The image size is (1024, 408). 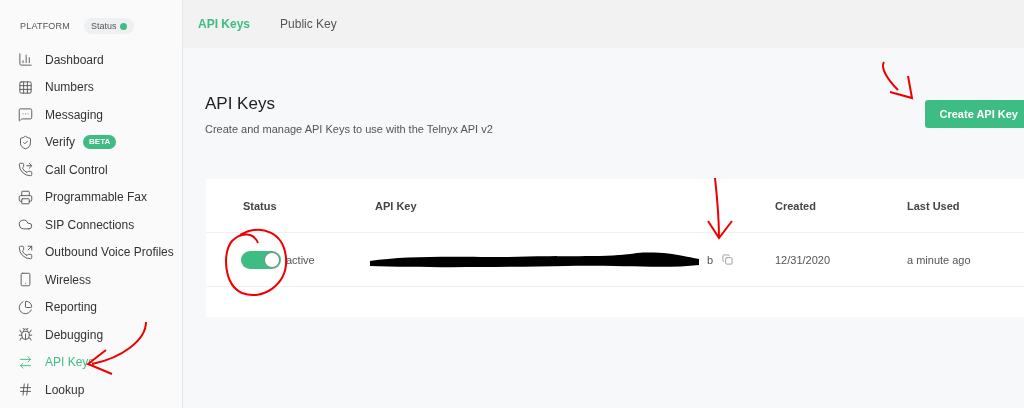 I want to click on sidebar-item: Numbers, so click(x=91, y=87).